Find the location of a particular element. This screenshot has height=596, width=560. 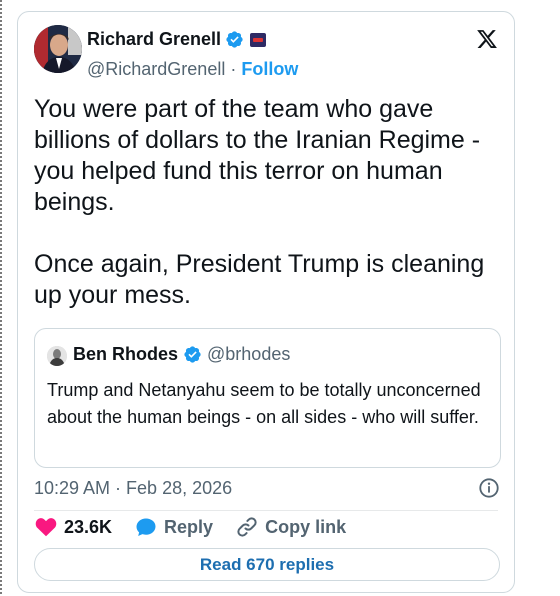

author-avatar is located at coordinates (58, 49).